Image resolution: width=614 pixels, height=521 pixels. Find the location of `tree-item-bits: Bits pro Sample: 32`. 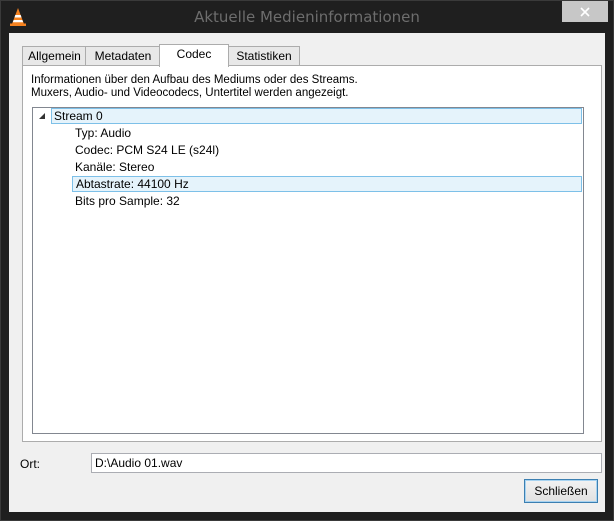

tree-item-bits: Bits pro Sample: 32 is located at coordinates (175, 201).